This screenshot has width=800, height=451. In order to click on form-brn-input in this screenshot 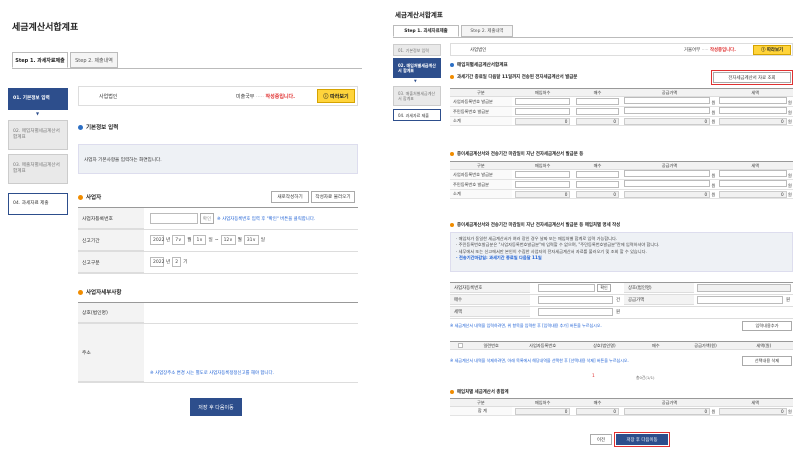, I will do `click(566, 288)`.